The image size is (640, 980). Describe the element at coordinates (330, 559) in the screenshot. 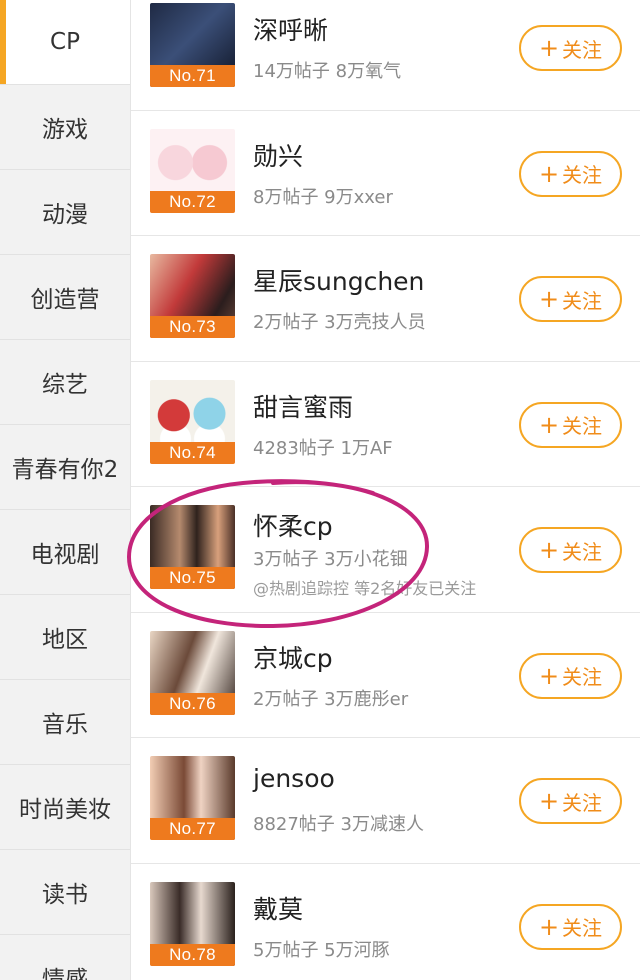

I see `forum-stats: 3万帖子 3万小花钿` at that location.